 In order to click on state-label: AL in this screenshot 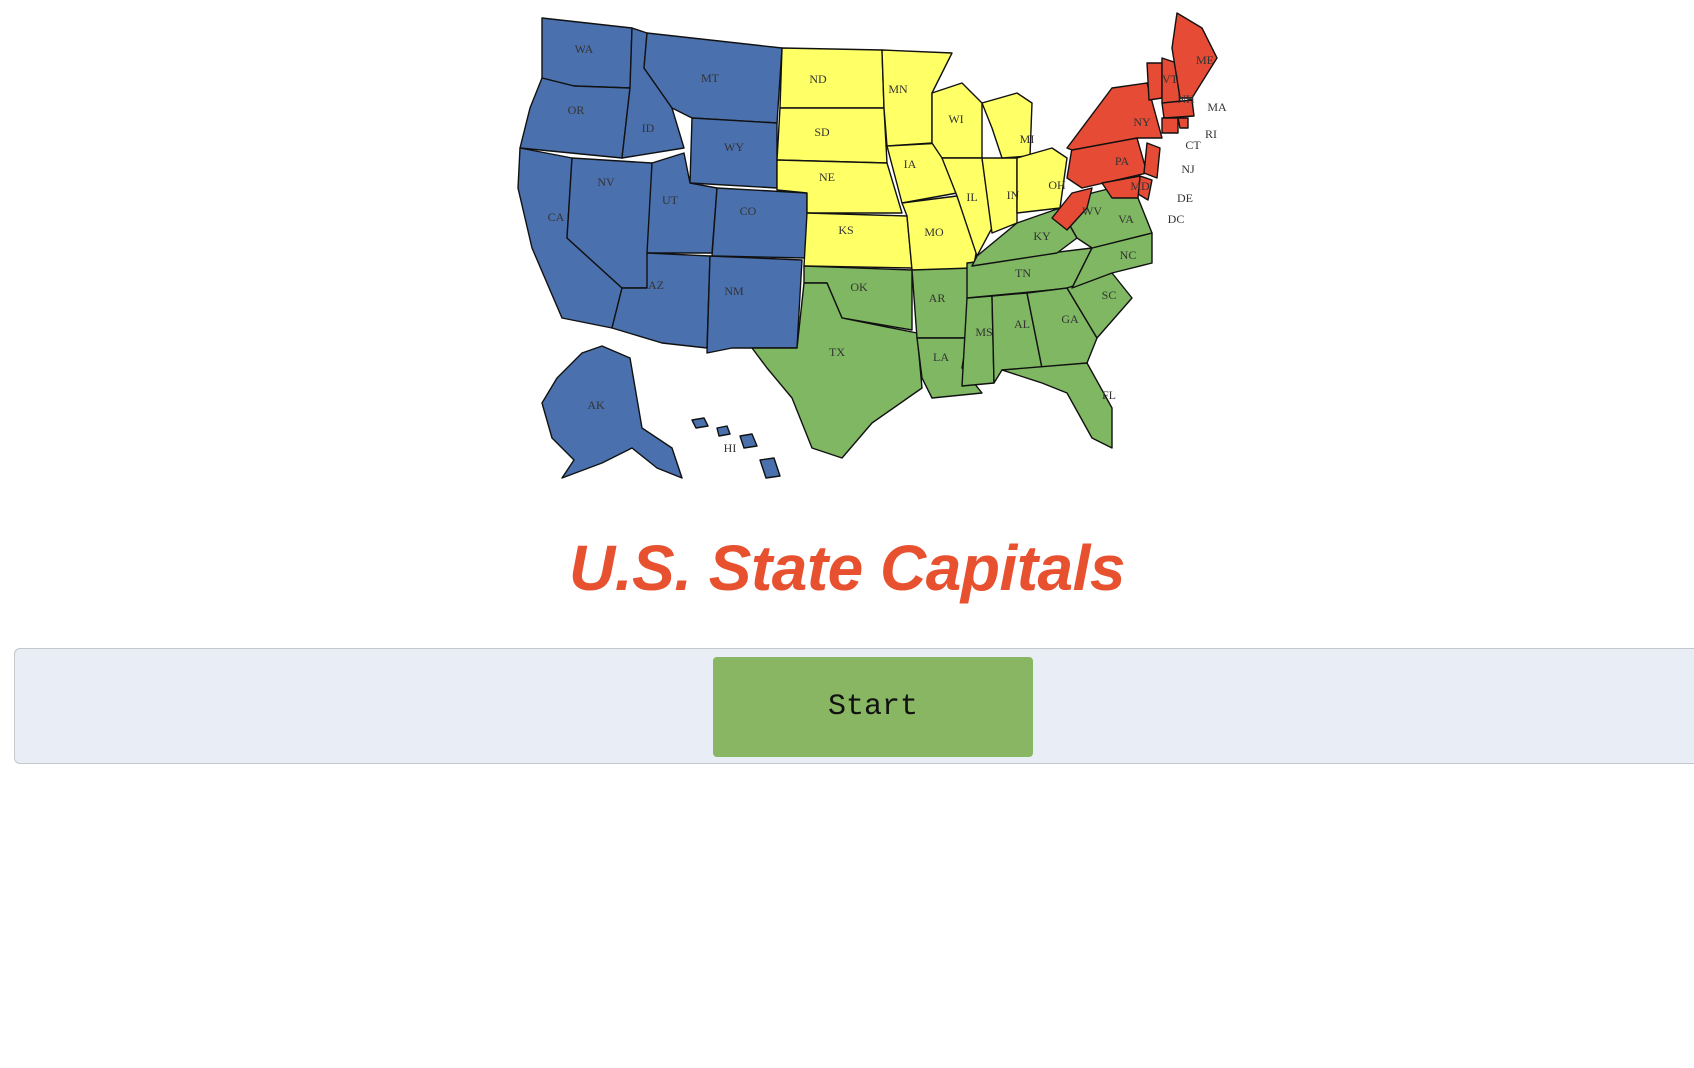, I will do `click(1022, 324)`.